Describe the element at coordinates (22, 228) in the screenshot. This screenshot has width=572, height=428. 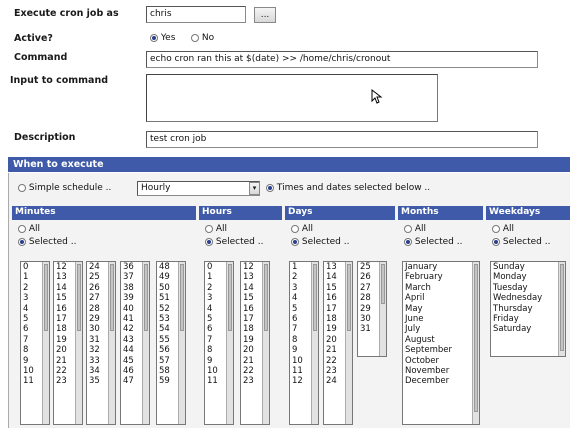
I see `minutes-all-radio` at that location.